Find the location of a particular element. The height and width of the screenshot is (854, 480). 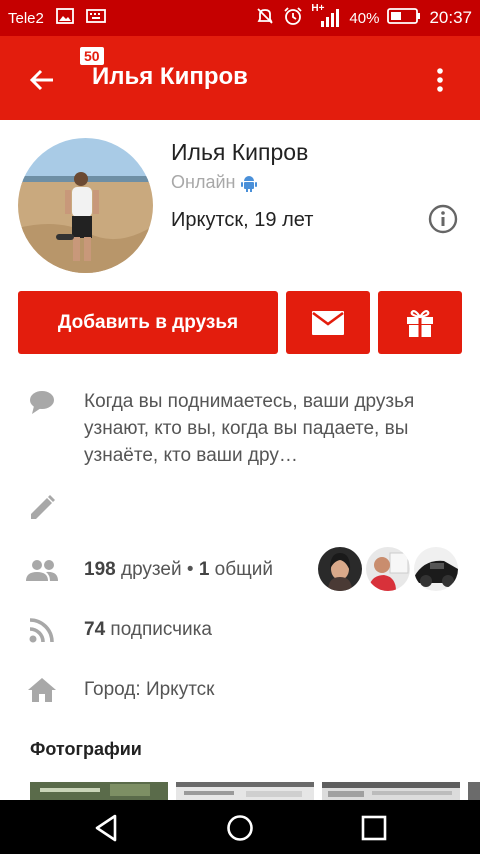

friends-count-label: друзей • is located at coordinates (157, 569).